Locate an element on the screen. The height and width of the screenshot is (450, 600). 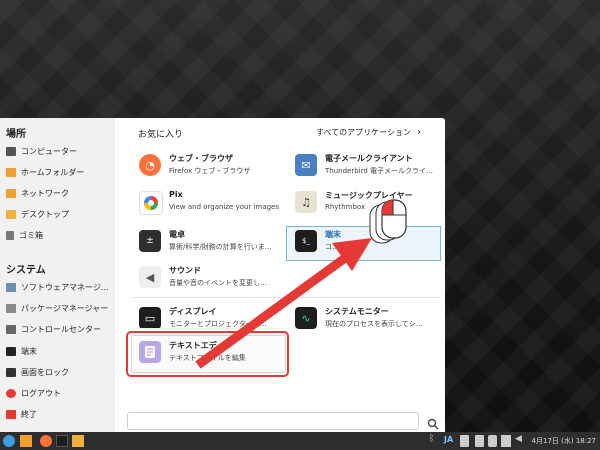
sidebar-item-trash: ゴミ箱 is located at coordinates (59, 235).